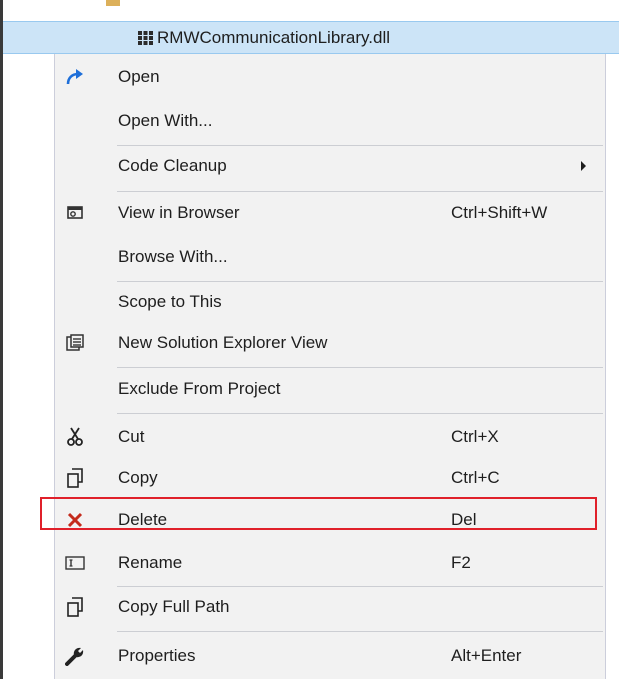 The height and width of the screenshot is (679, 619). What do you see at coordinates (311, 10) in the screenshot?
I see `tree-top-strip` at bounding box center [311, 10].